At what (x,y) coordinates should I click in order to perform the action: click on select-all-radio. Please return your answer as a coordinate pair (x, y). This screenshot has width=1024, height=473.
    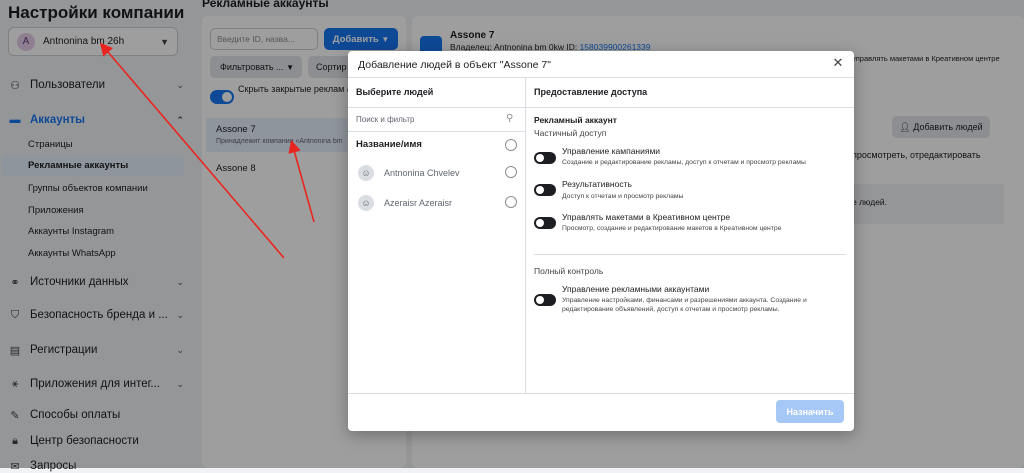
    Looking at the image, I should click on (511, 145).